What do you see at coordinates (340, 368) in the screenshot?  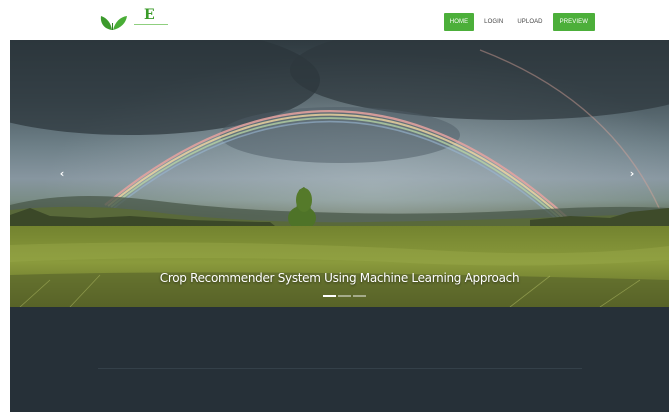 I see `section-divider` at bounding box center [340, 368].